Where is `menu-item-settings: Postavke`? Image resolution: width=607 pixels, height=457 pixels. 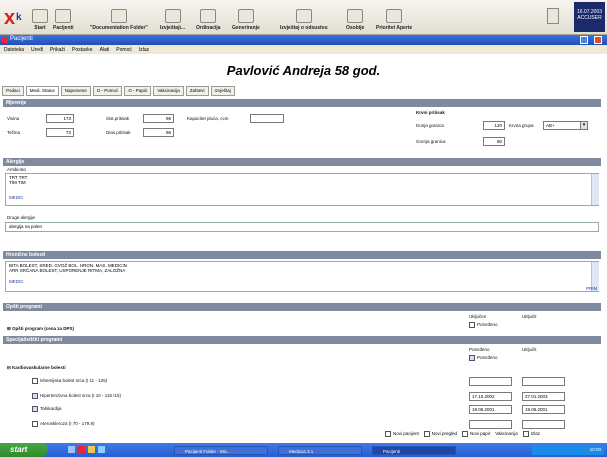
menu-item-settings: Postavke is located at coordinates (82, 50).